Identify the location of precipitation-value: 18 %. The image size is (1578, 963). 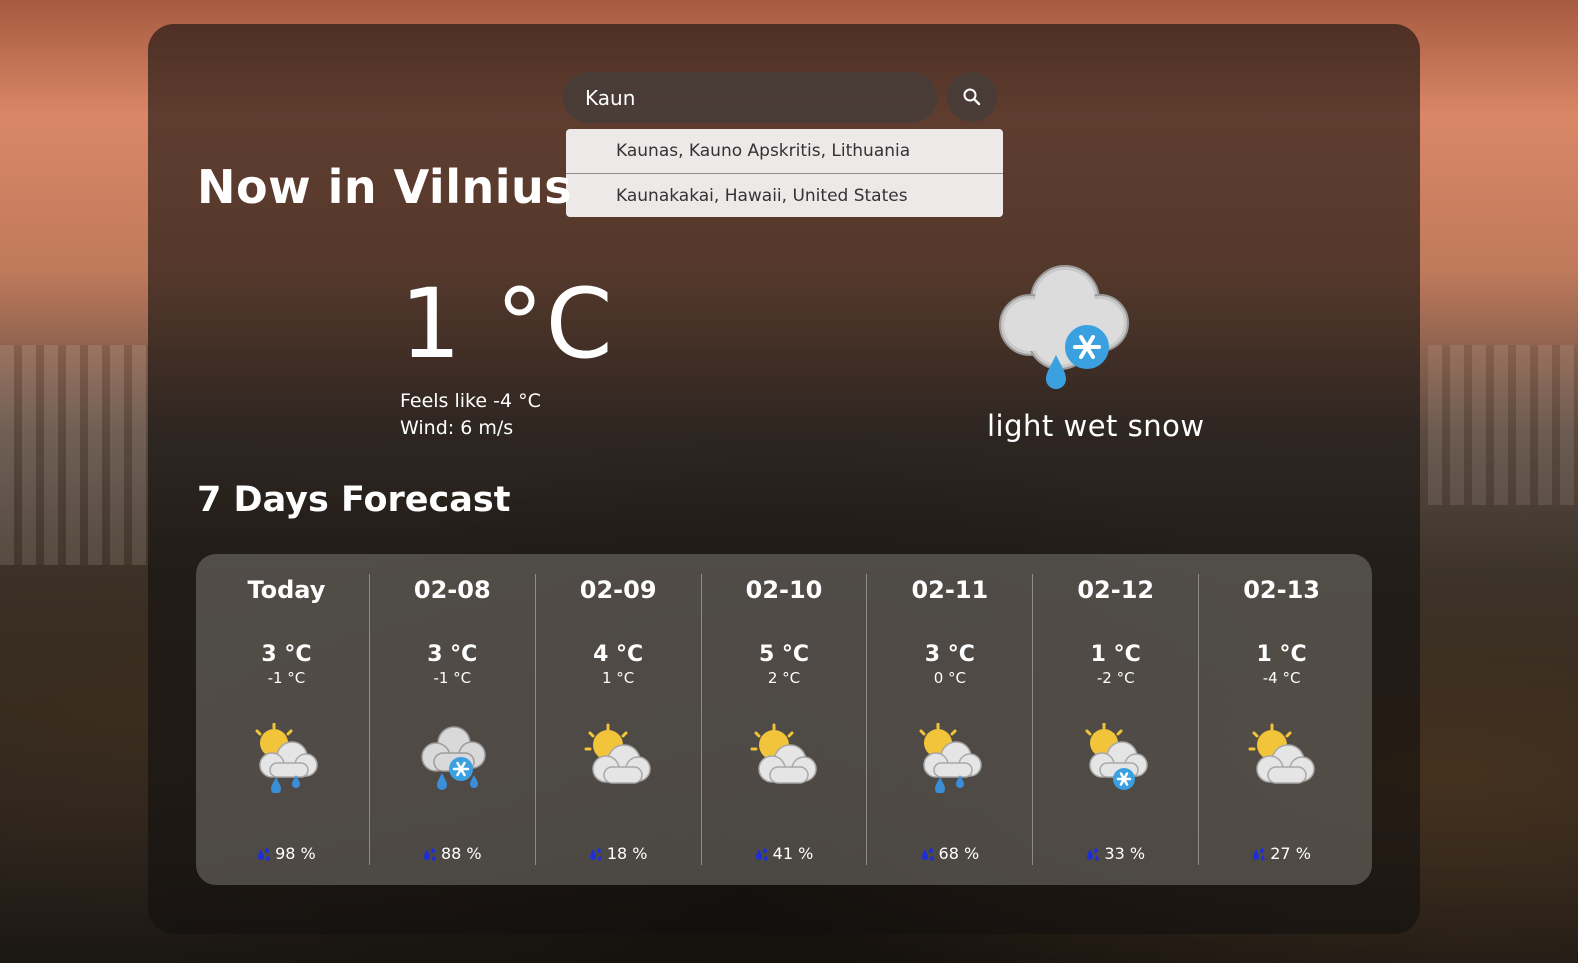
(627, 853).